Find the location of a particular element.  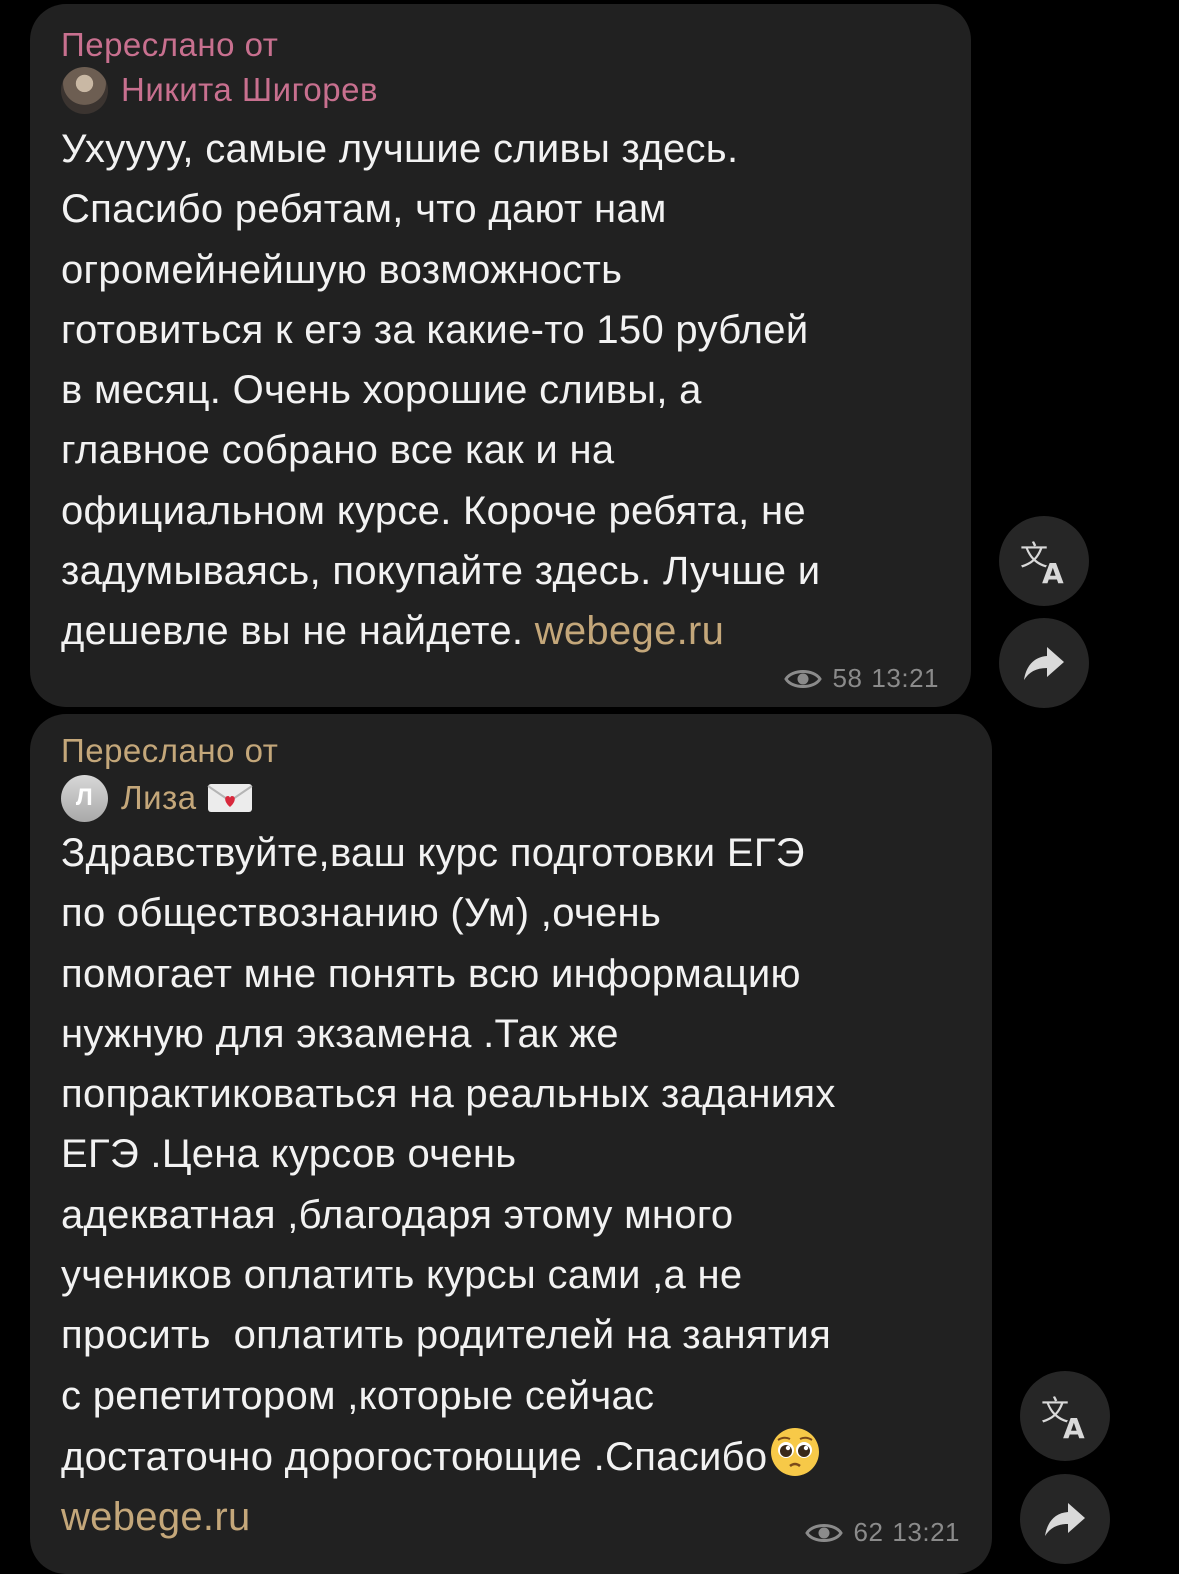

message-line: просить оплатить родителей на занятия is located at coordinates (446, 1335).